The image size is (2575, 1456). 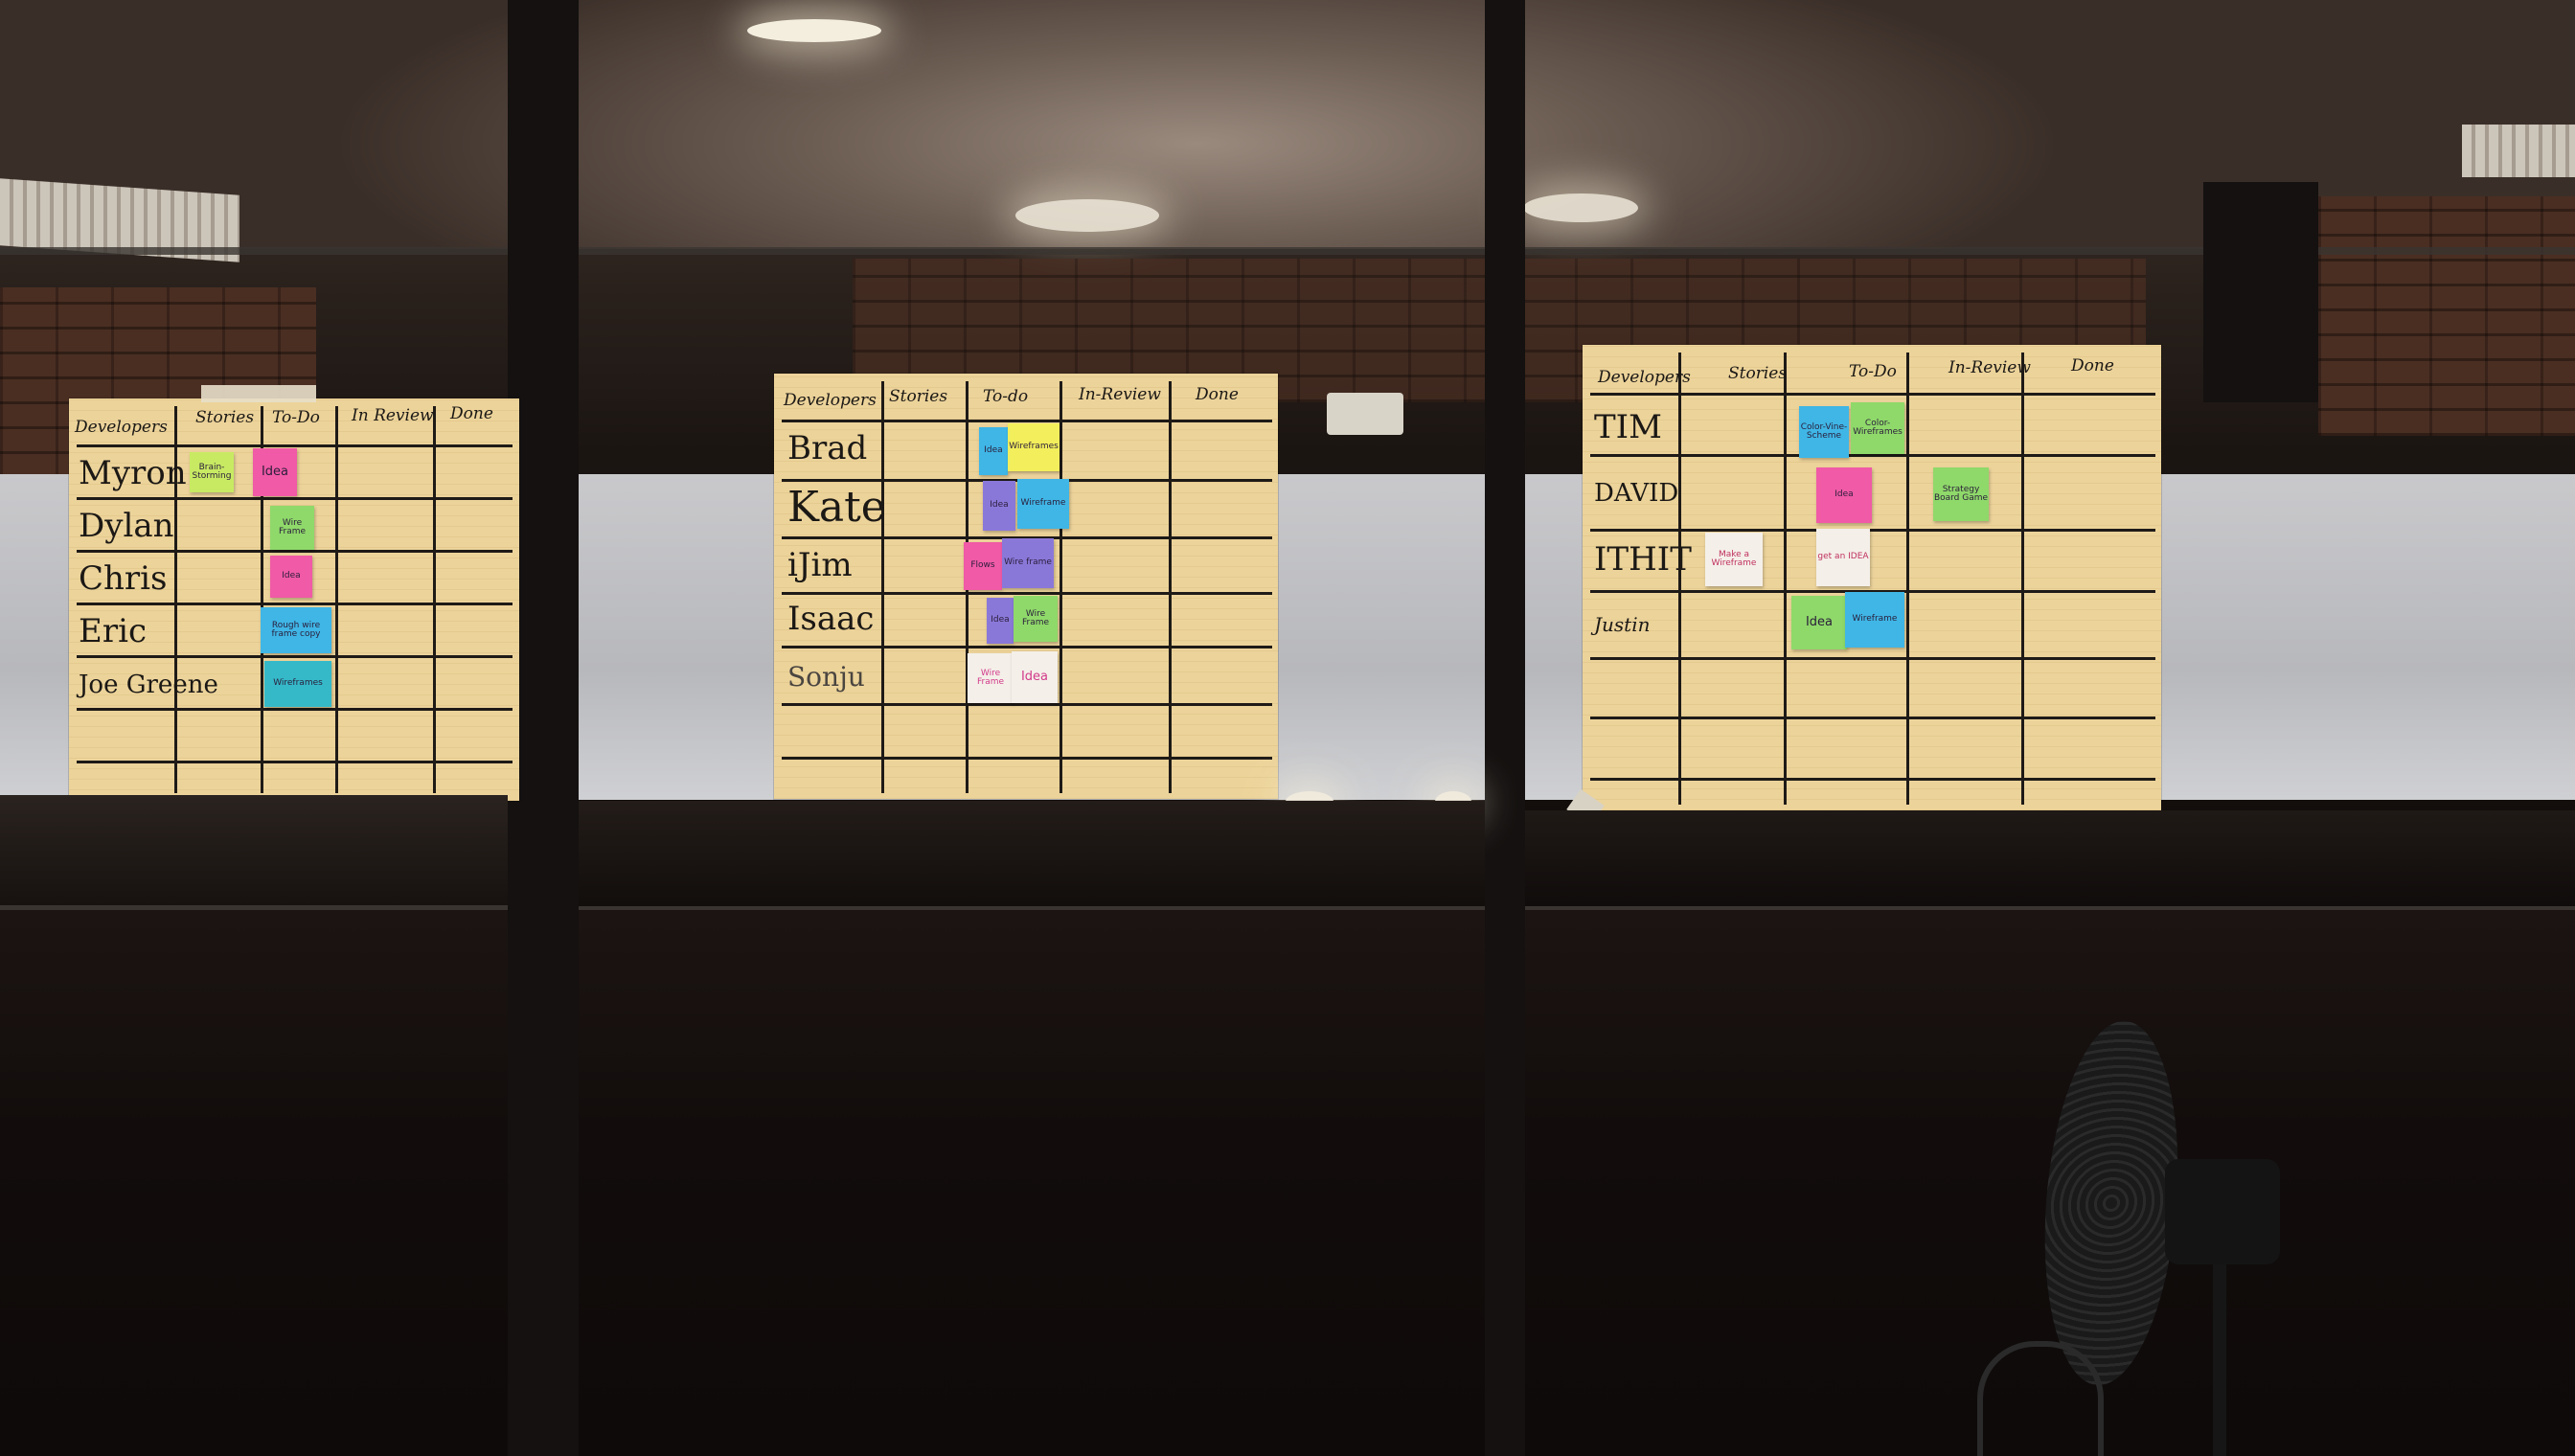 What do you see at coordinates (1643, 559) in the screenshot?
I see `developer-name: ITHIT` at bounding box center [1643, 559].